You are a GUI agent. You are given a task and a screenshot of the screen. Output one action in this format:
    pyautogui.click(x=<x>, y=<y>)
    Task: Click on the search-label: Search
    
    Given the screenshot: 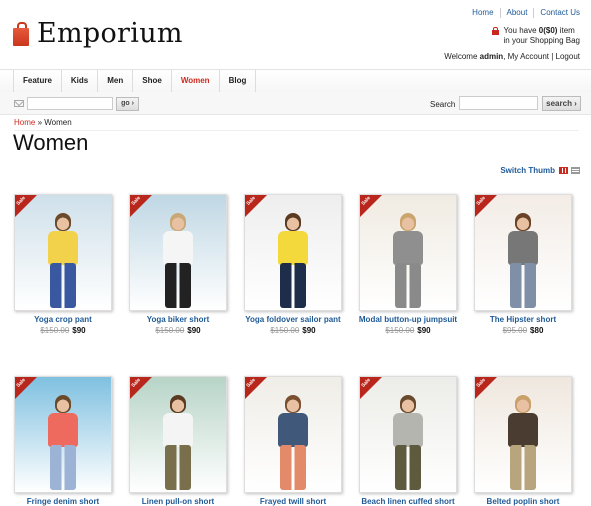 What is the action you would take?
    pyautogui.click(x=443, y=104)
    